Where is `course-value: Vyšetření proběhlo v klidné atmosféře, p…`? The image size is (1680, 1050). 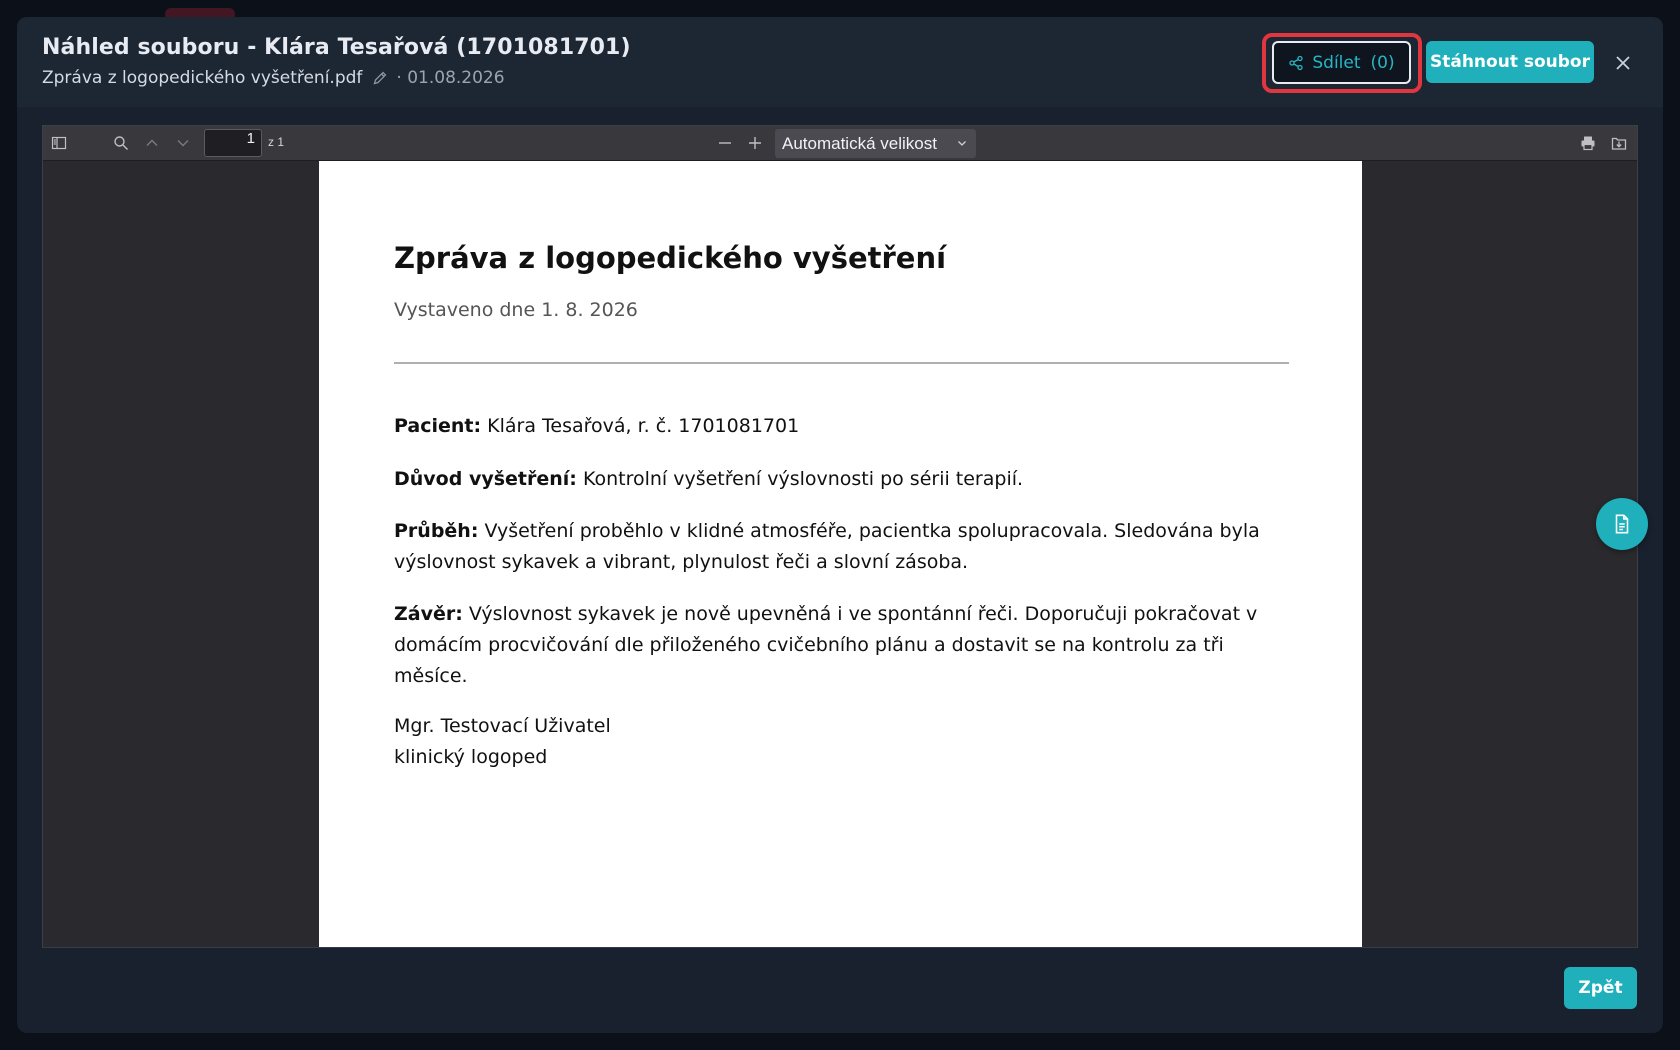 course-value: Vyšetření proběhlo v klidné atmosféře, p… is located at coordinates (827, 546).